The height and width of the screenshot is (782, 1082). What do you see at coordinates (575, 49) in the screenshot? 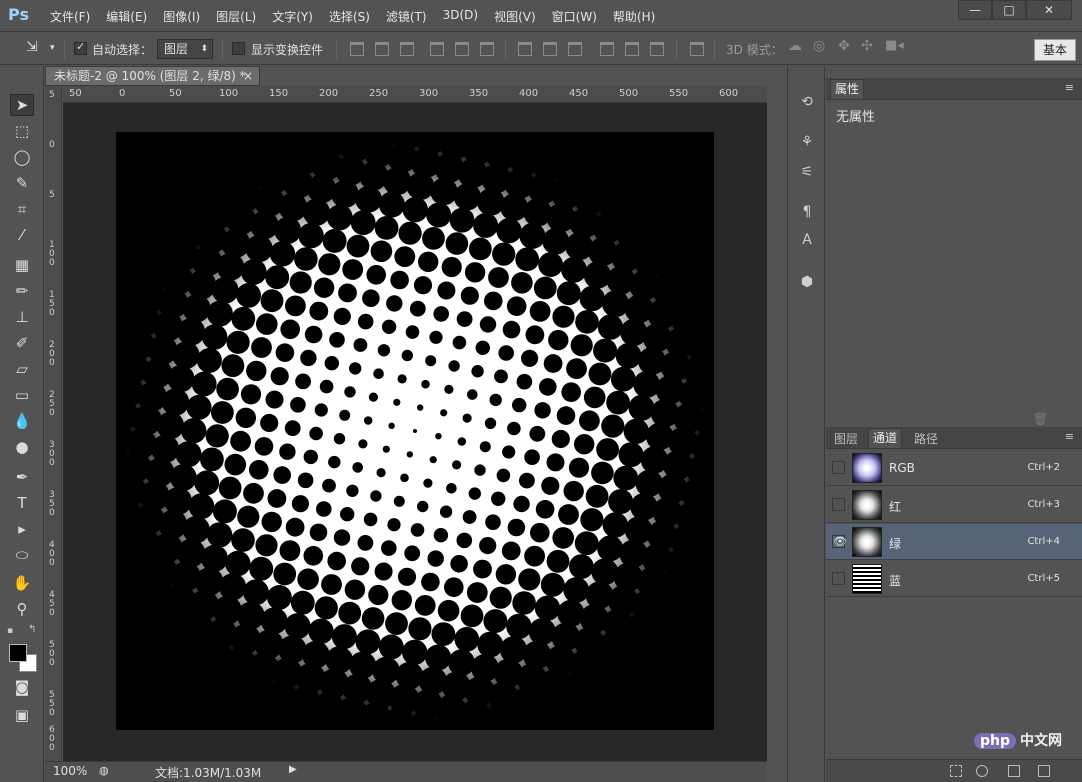
I see `distribute-bottom-icon` at bounding box center [575, 49].